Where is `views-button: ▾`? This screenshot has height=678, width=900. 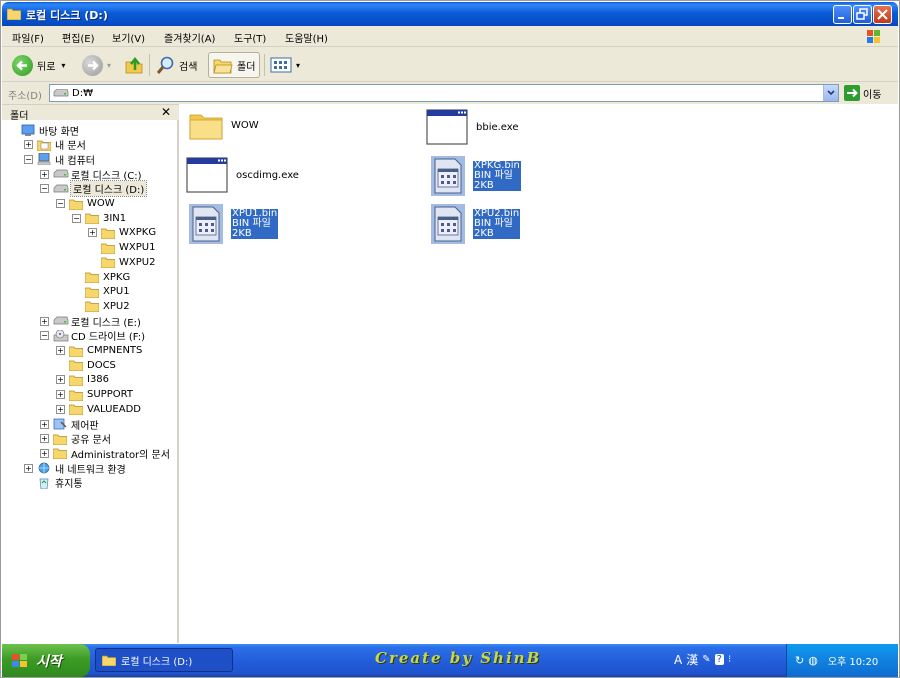
views-button: ▾ is located at coordinates (285, 65).